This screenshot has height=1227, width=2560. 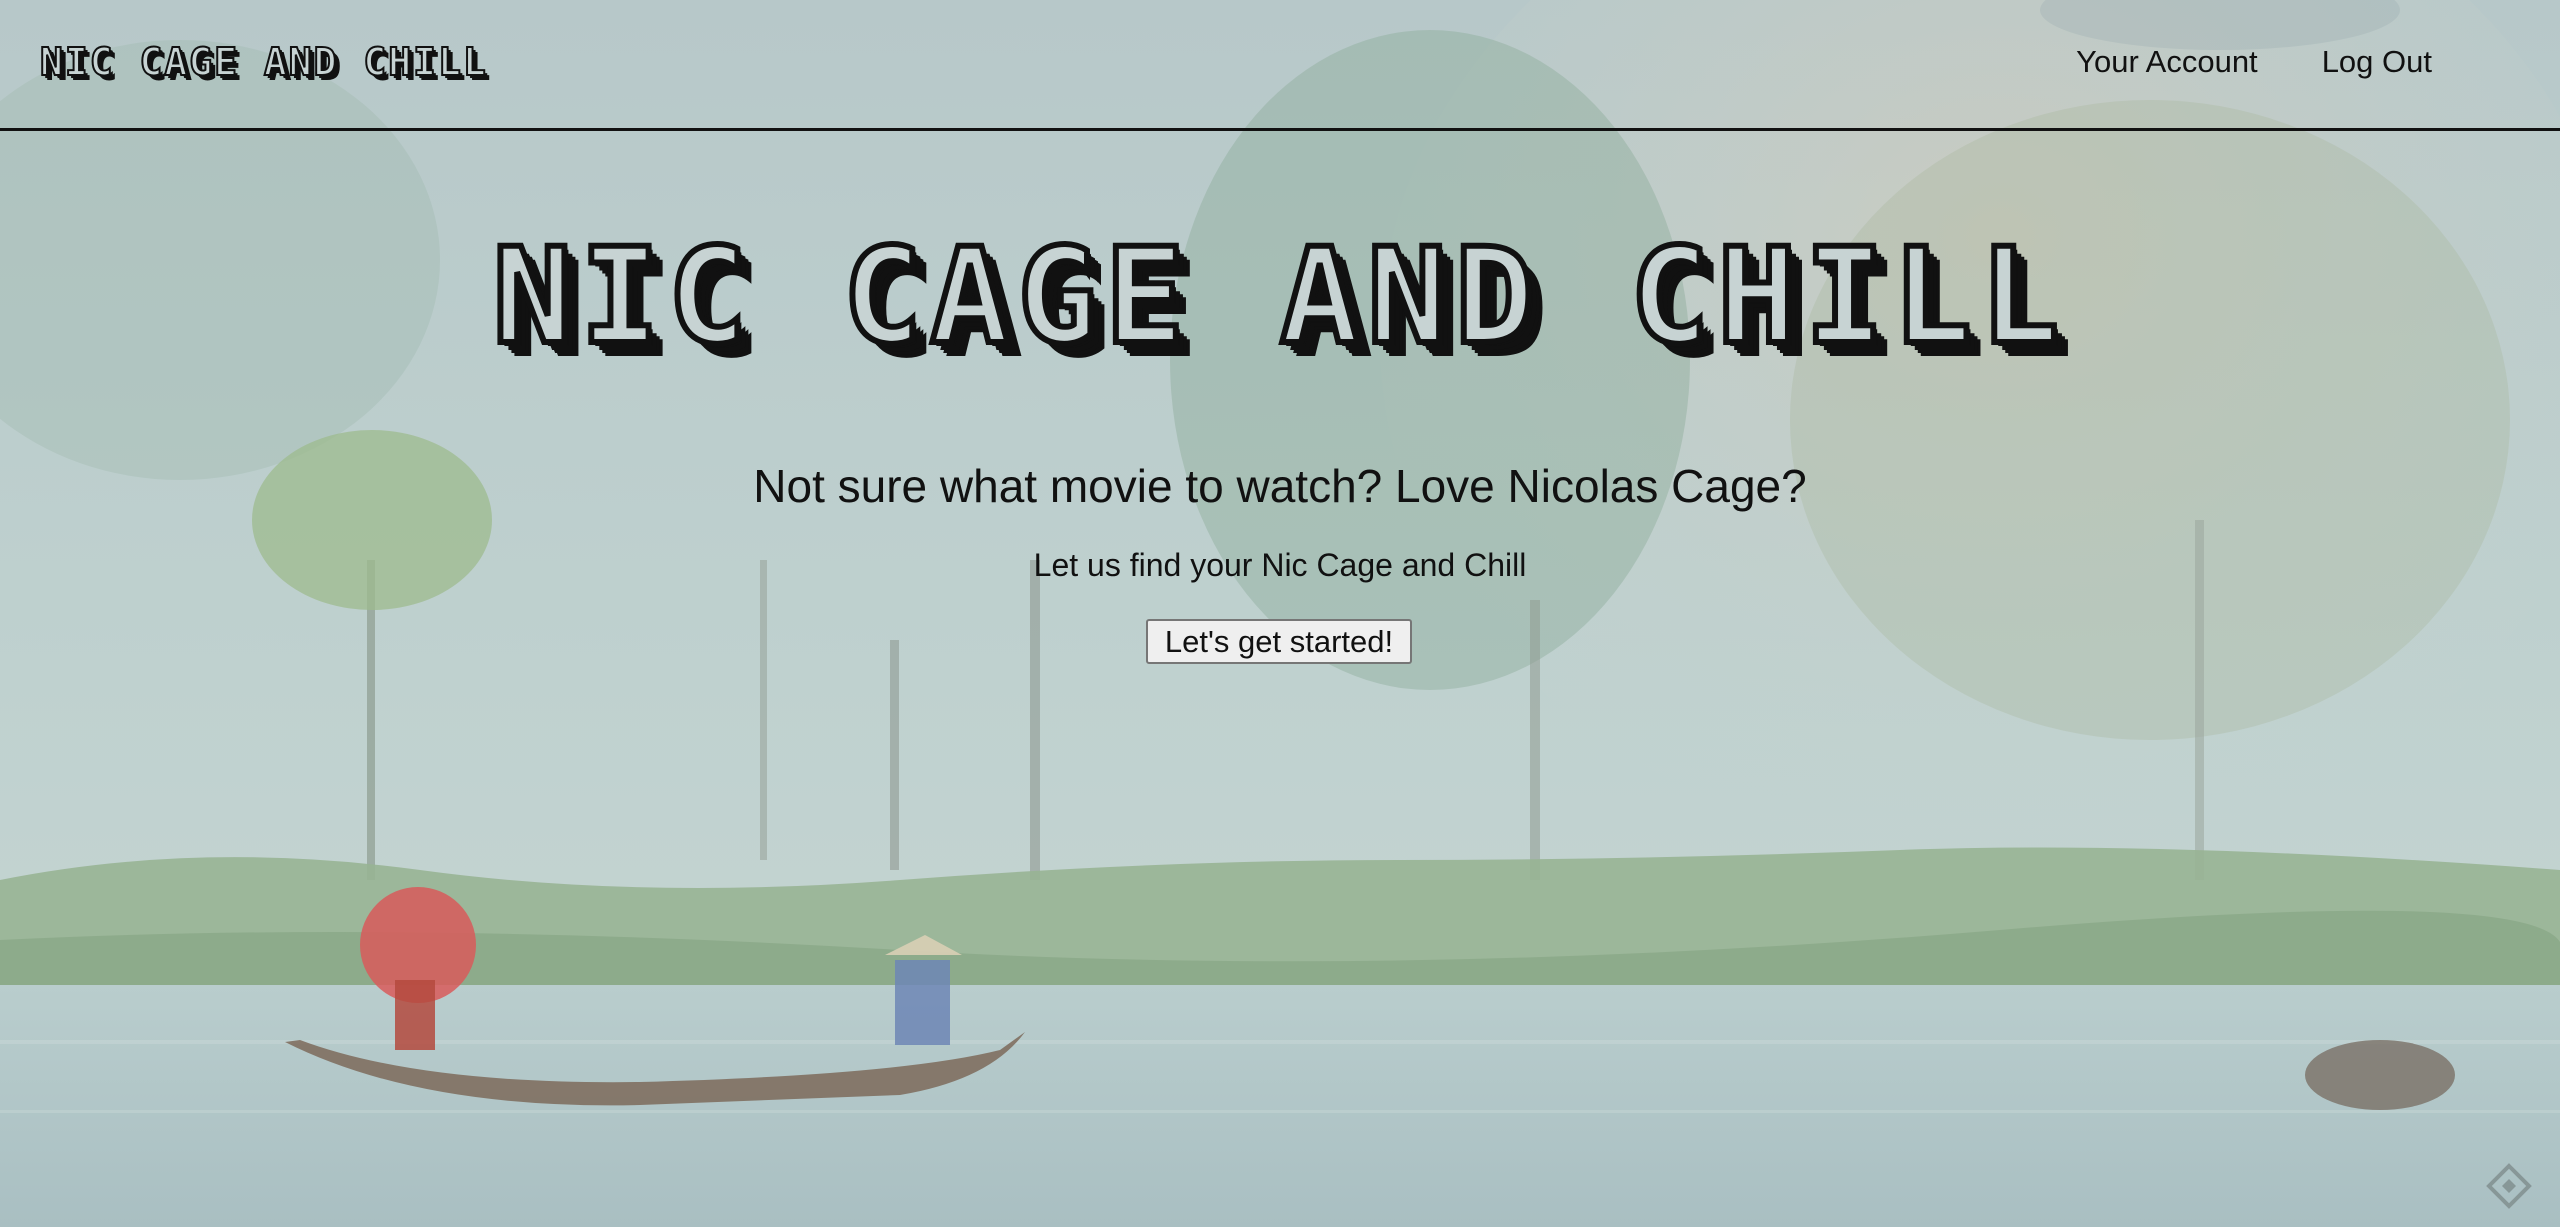 I want to click on hero-subtitle: Let us find your Nic Cage and Chill, so click(x=1280, y=565).